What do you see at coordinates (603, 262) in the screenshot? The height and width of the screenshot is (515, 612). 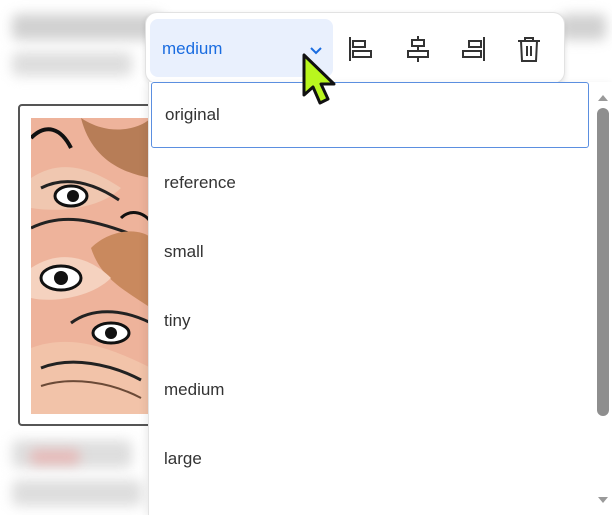 I see `scrollbar-thumb` at bounding box center [603, 262].